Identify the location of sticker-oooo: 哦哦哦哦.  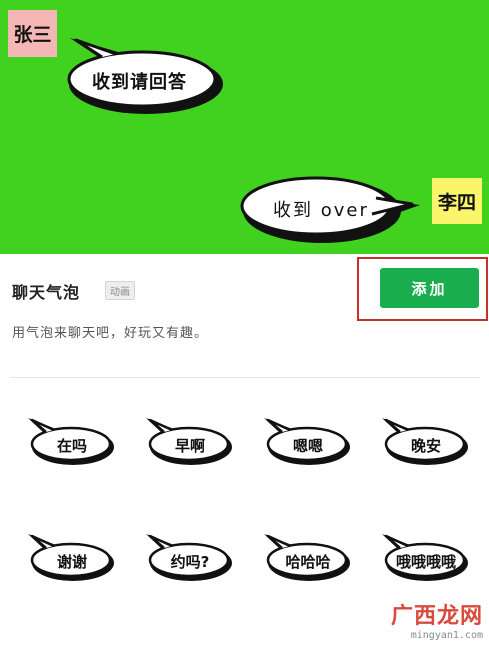
(424, 558).